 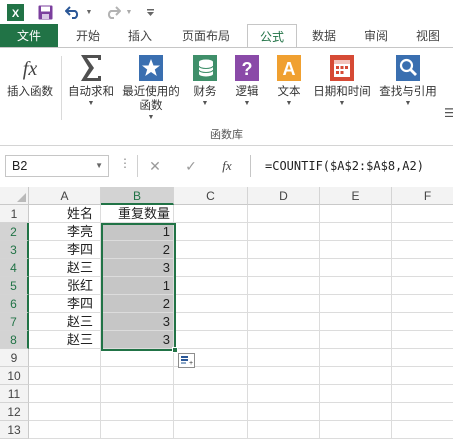 What do you see at coordinates (129, 12) in the screenshot?
I see `redo-dropdown-icon: ▼` at bounding box center [129, 12].